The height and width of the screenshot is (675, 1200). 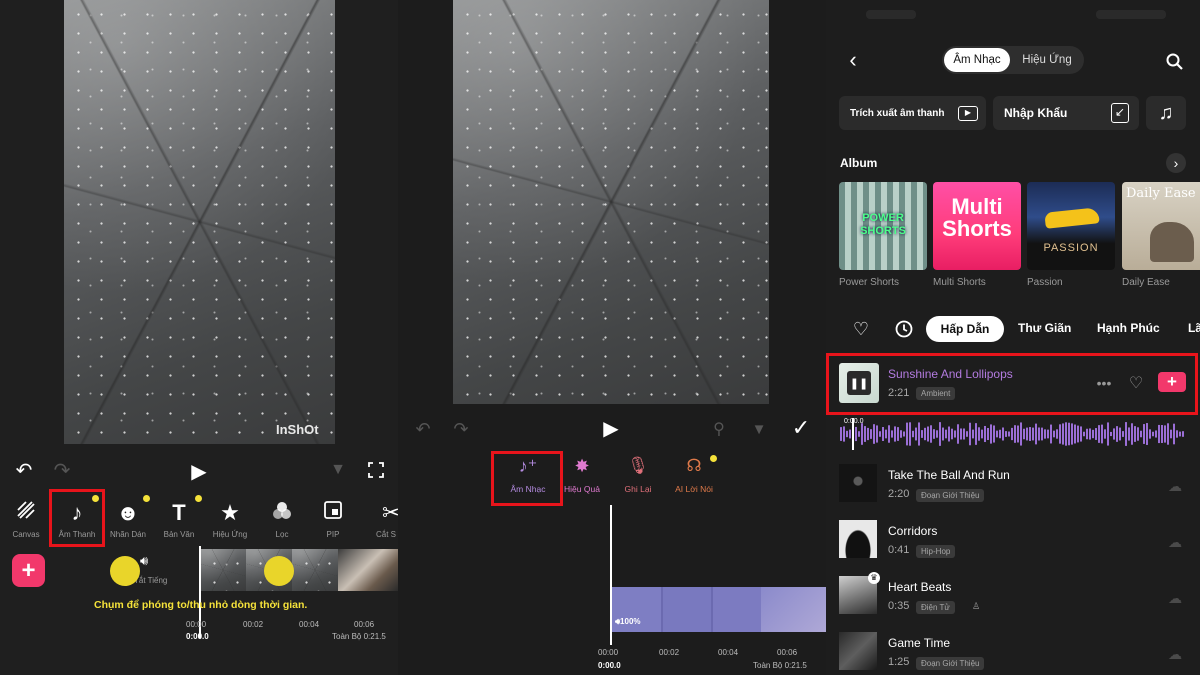 I want to click on extract-audio-button: Trích xuất âm thanh ▶, so click(x=912, y=113).